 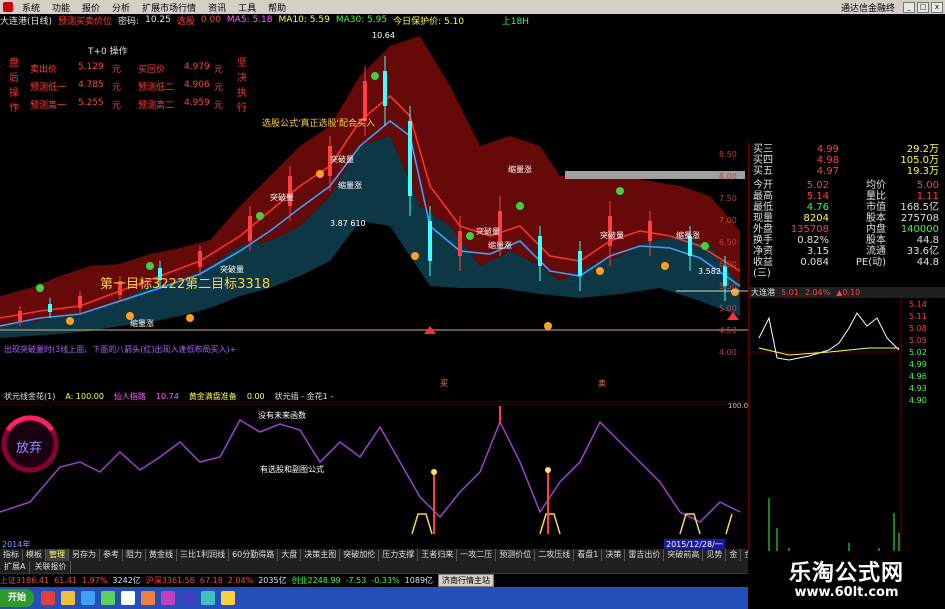 What do you see at coordinates (817, 185) in the screenshot?
I see `quote-cell: 5.02` at bounding box center [817, 185].